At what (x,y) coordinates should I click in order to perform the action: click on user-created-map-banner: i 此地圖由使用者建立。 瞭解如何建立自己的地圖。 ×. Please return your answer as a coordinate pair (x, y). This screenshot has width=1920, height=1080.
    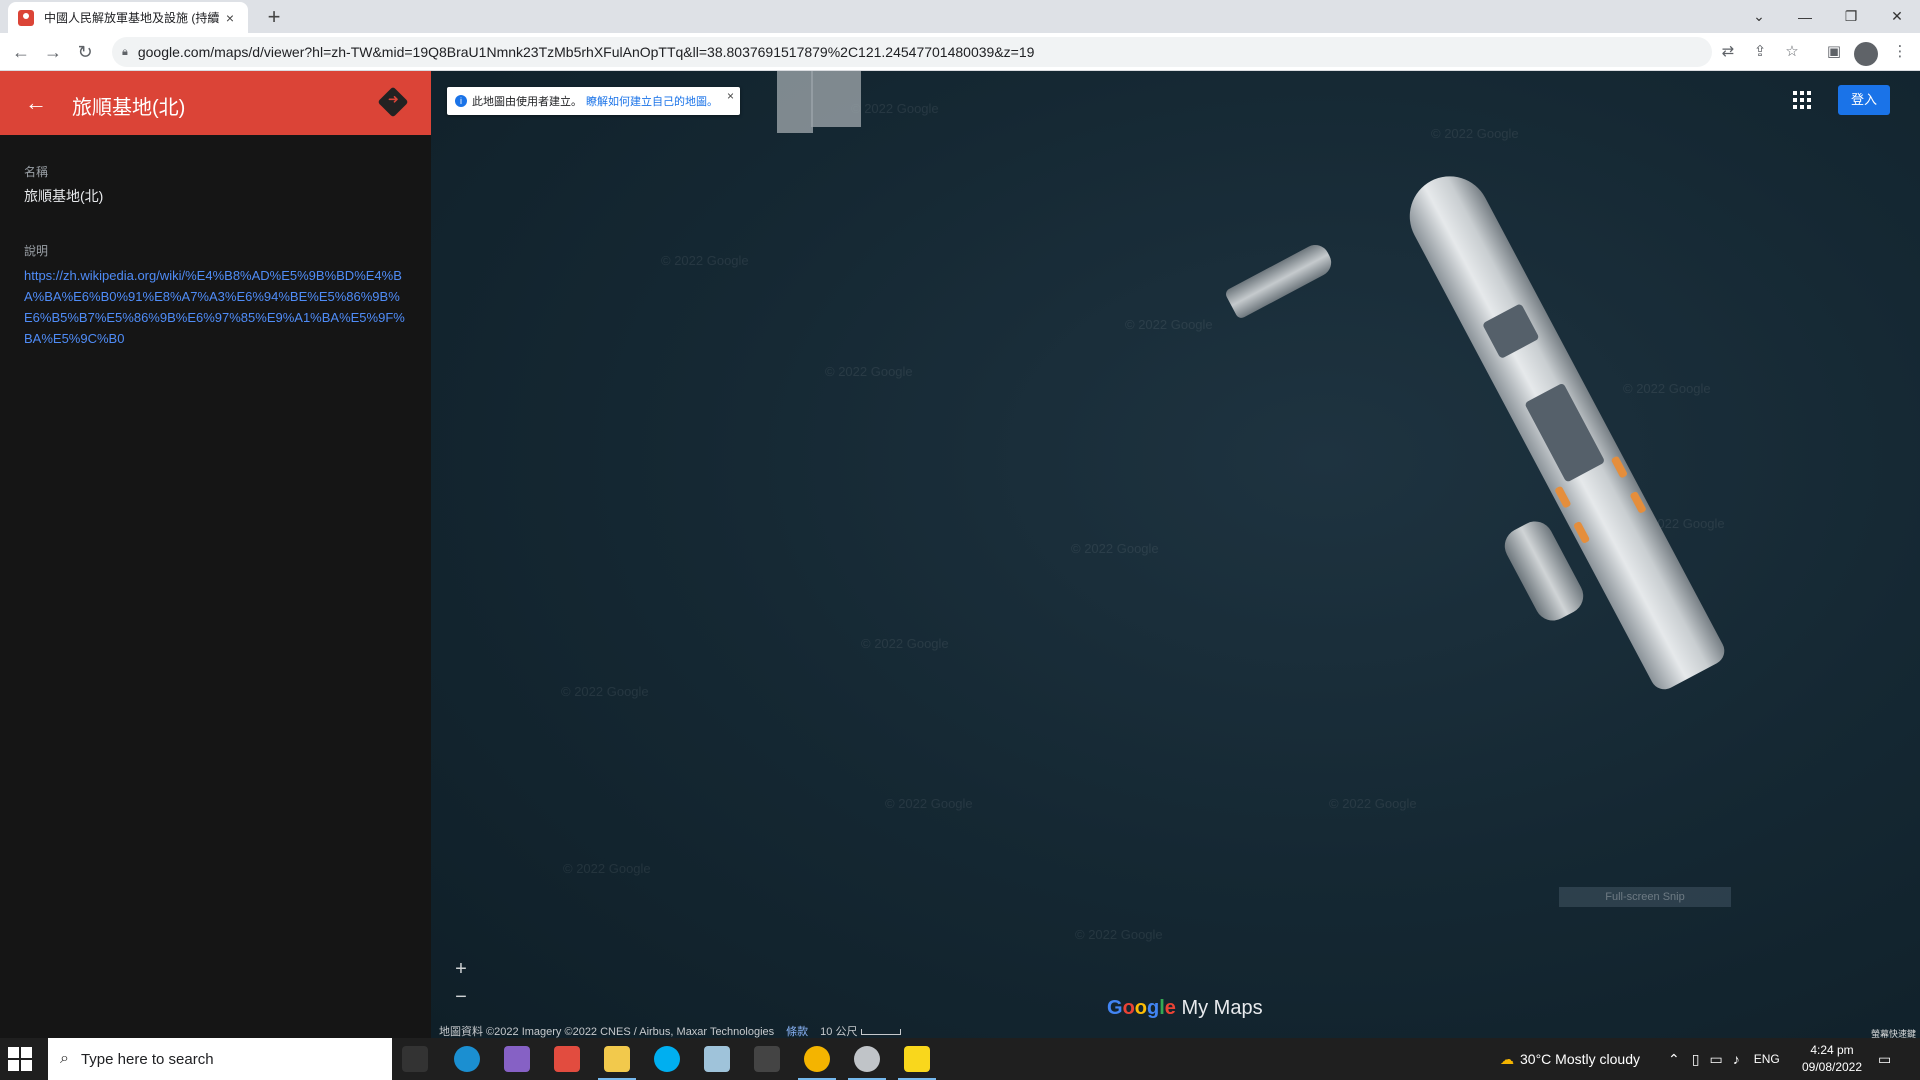
    Looking at the image, I should click on (593, 101).